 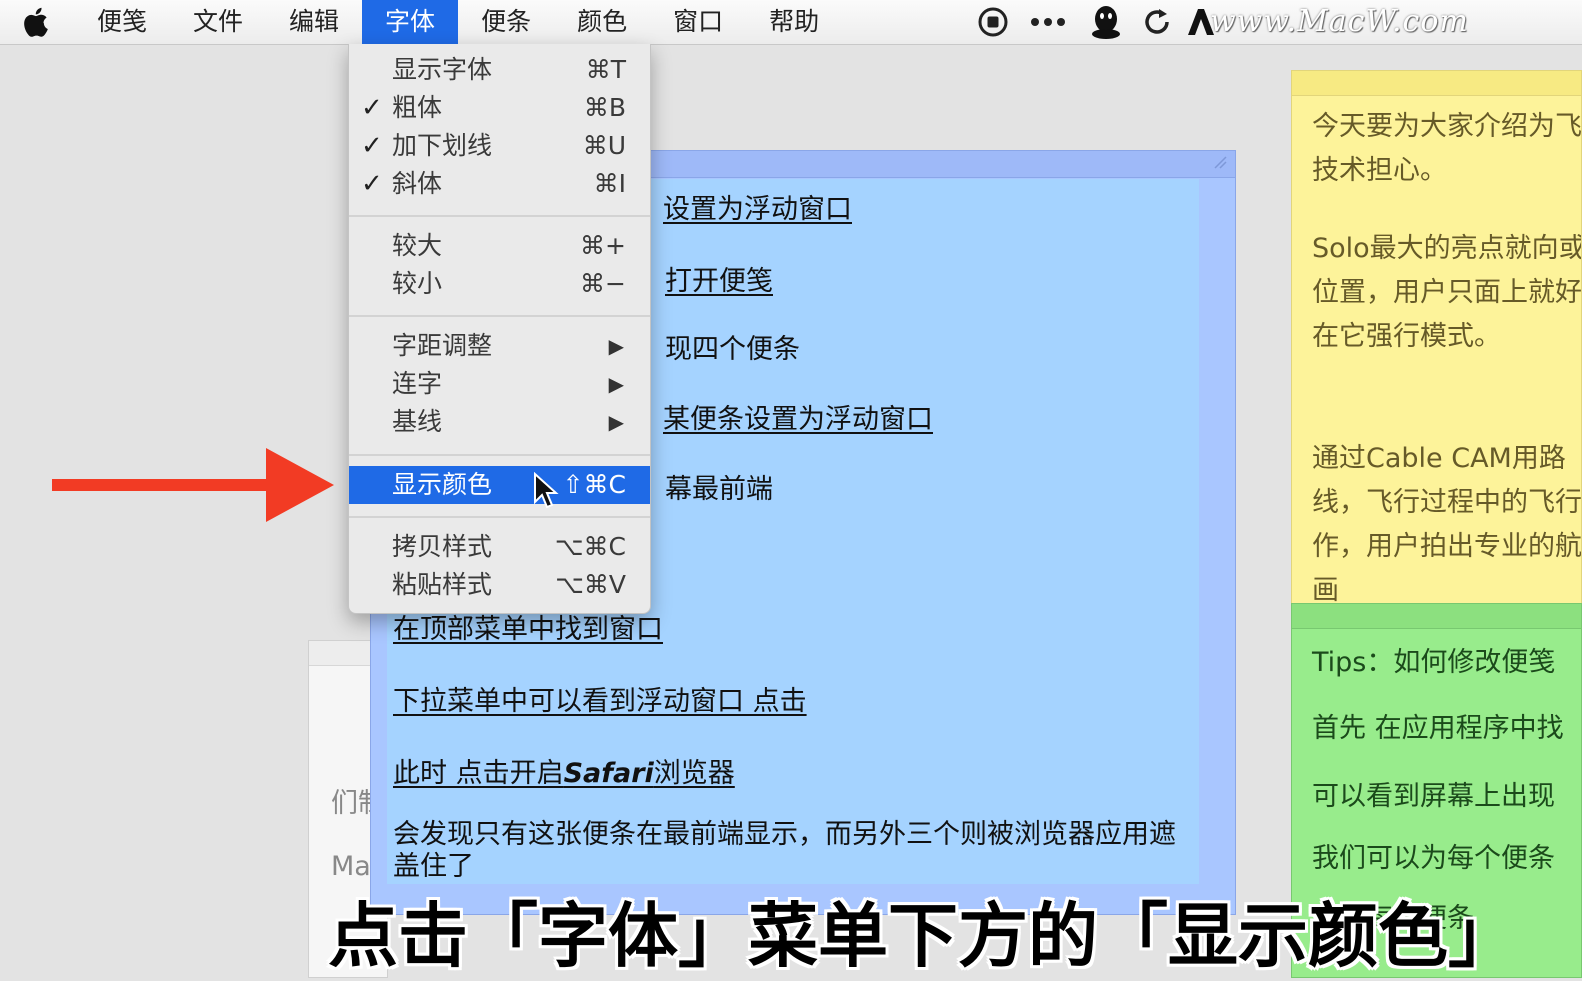 What do you see at coordinates (499, 422) in the screenshot?
I see `menu-item-baseline: 基线 ▶` at bounding box center [499, 422].